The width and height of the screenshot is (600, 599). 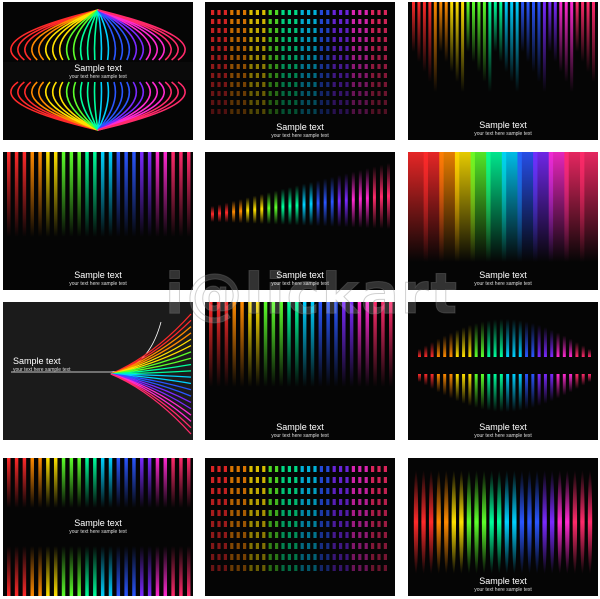 What do you see at coordinates (299, 62) in the screenshot?
I see `rainbow-grid-art` at bounding box center [299, 62].